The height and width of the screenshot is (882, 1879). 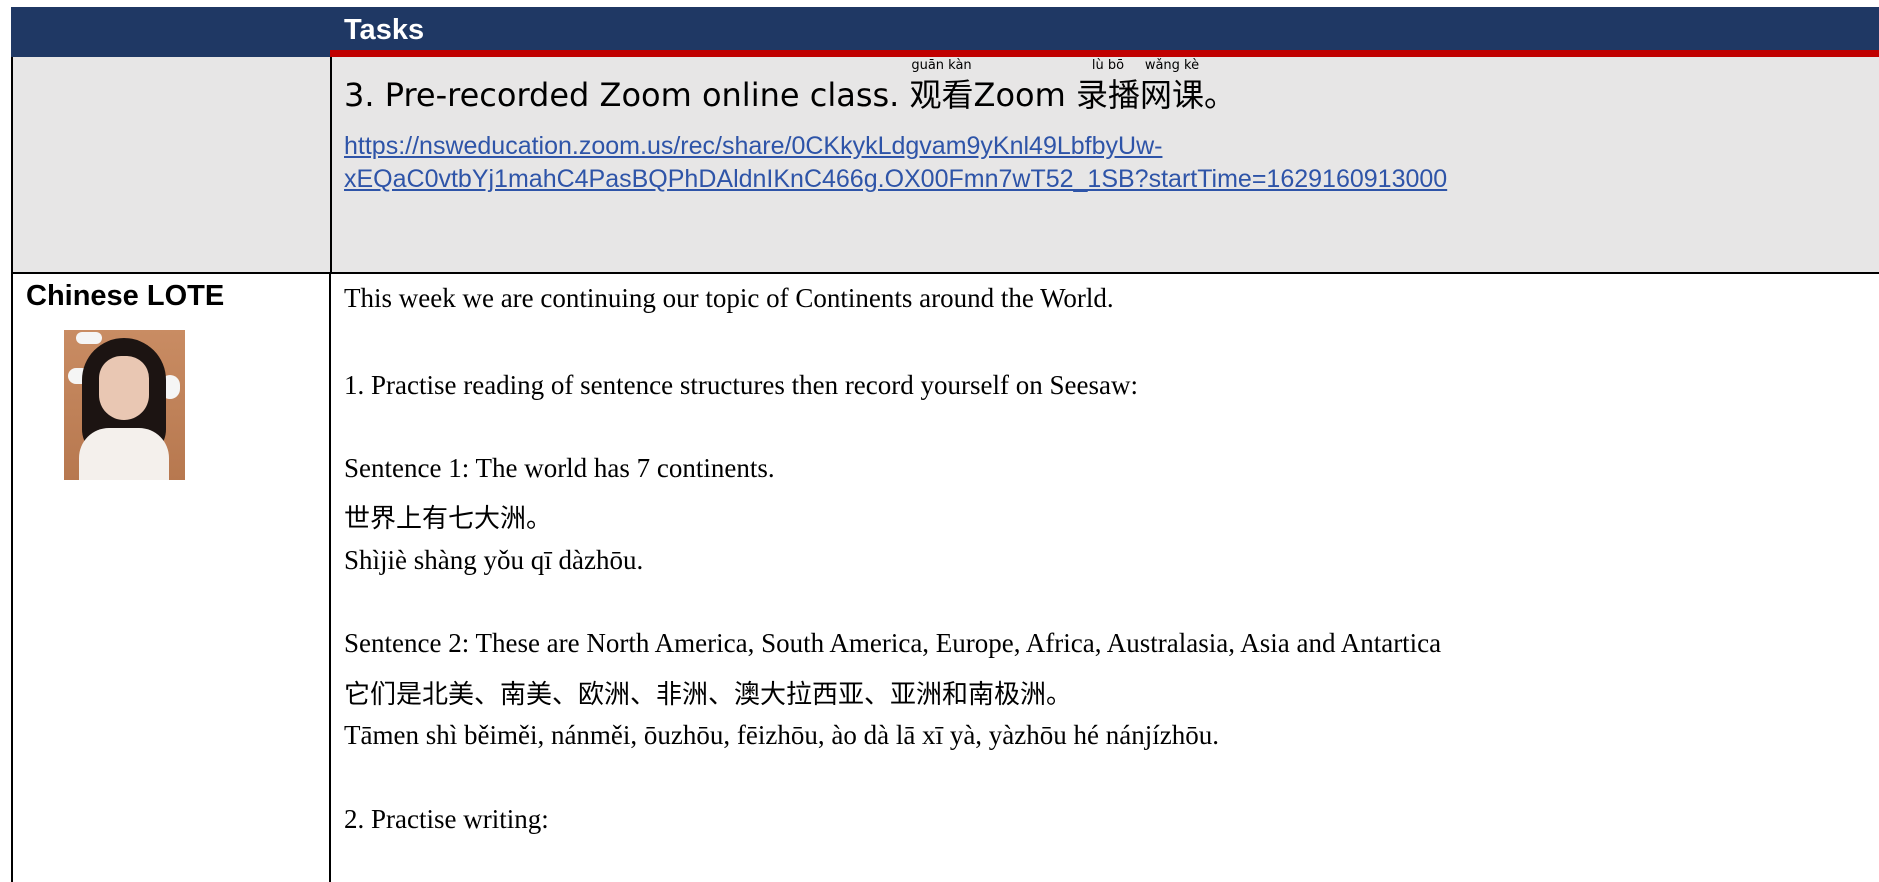 What do you see at coordinates (627, 95) in the screenshot?
I see `zoom-title-text: 3. Pre-recorded Zoom online class.` at bounding box center [627, 95].